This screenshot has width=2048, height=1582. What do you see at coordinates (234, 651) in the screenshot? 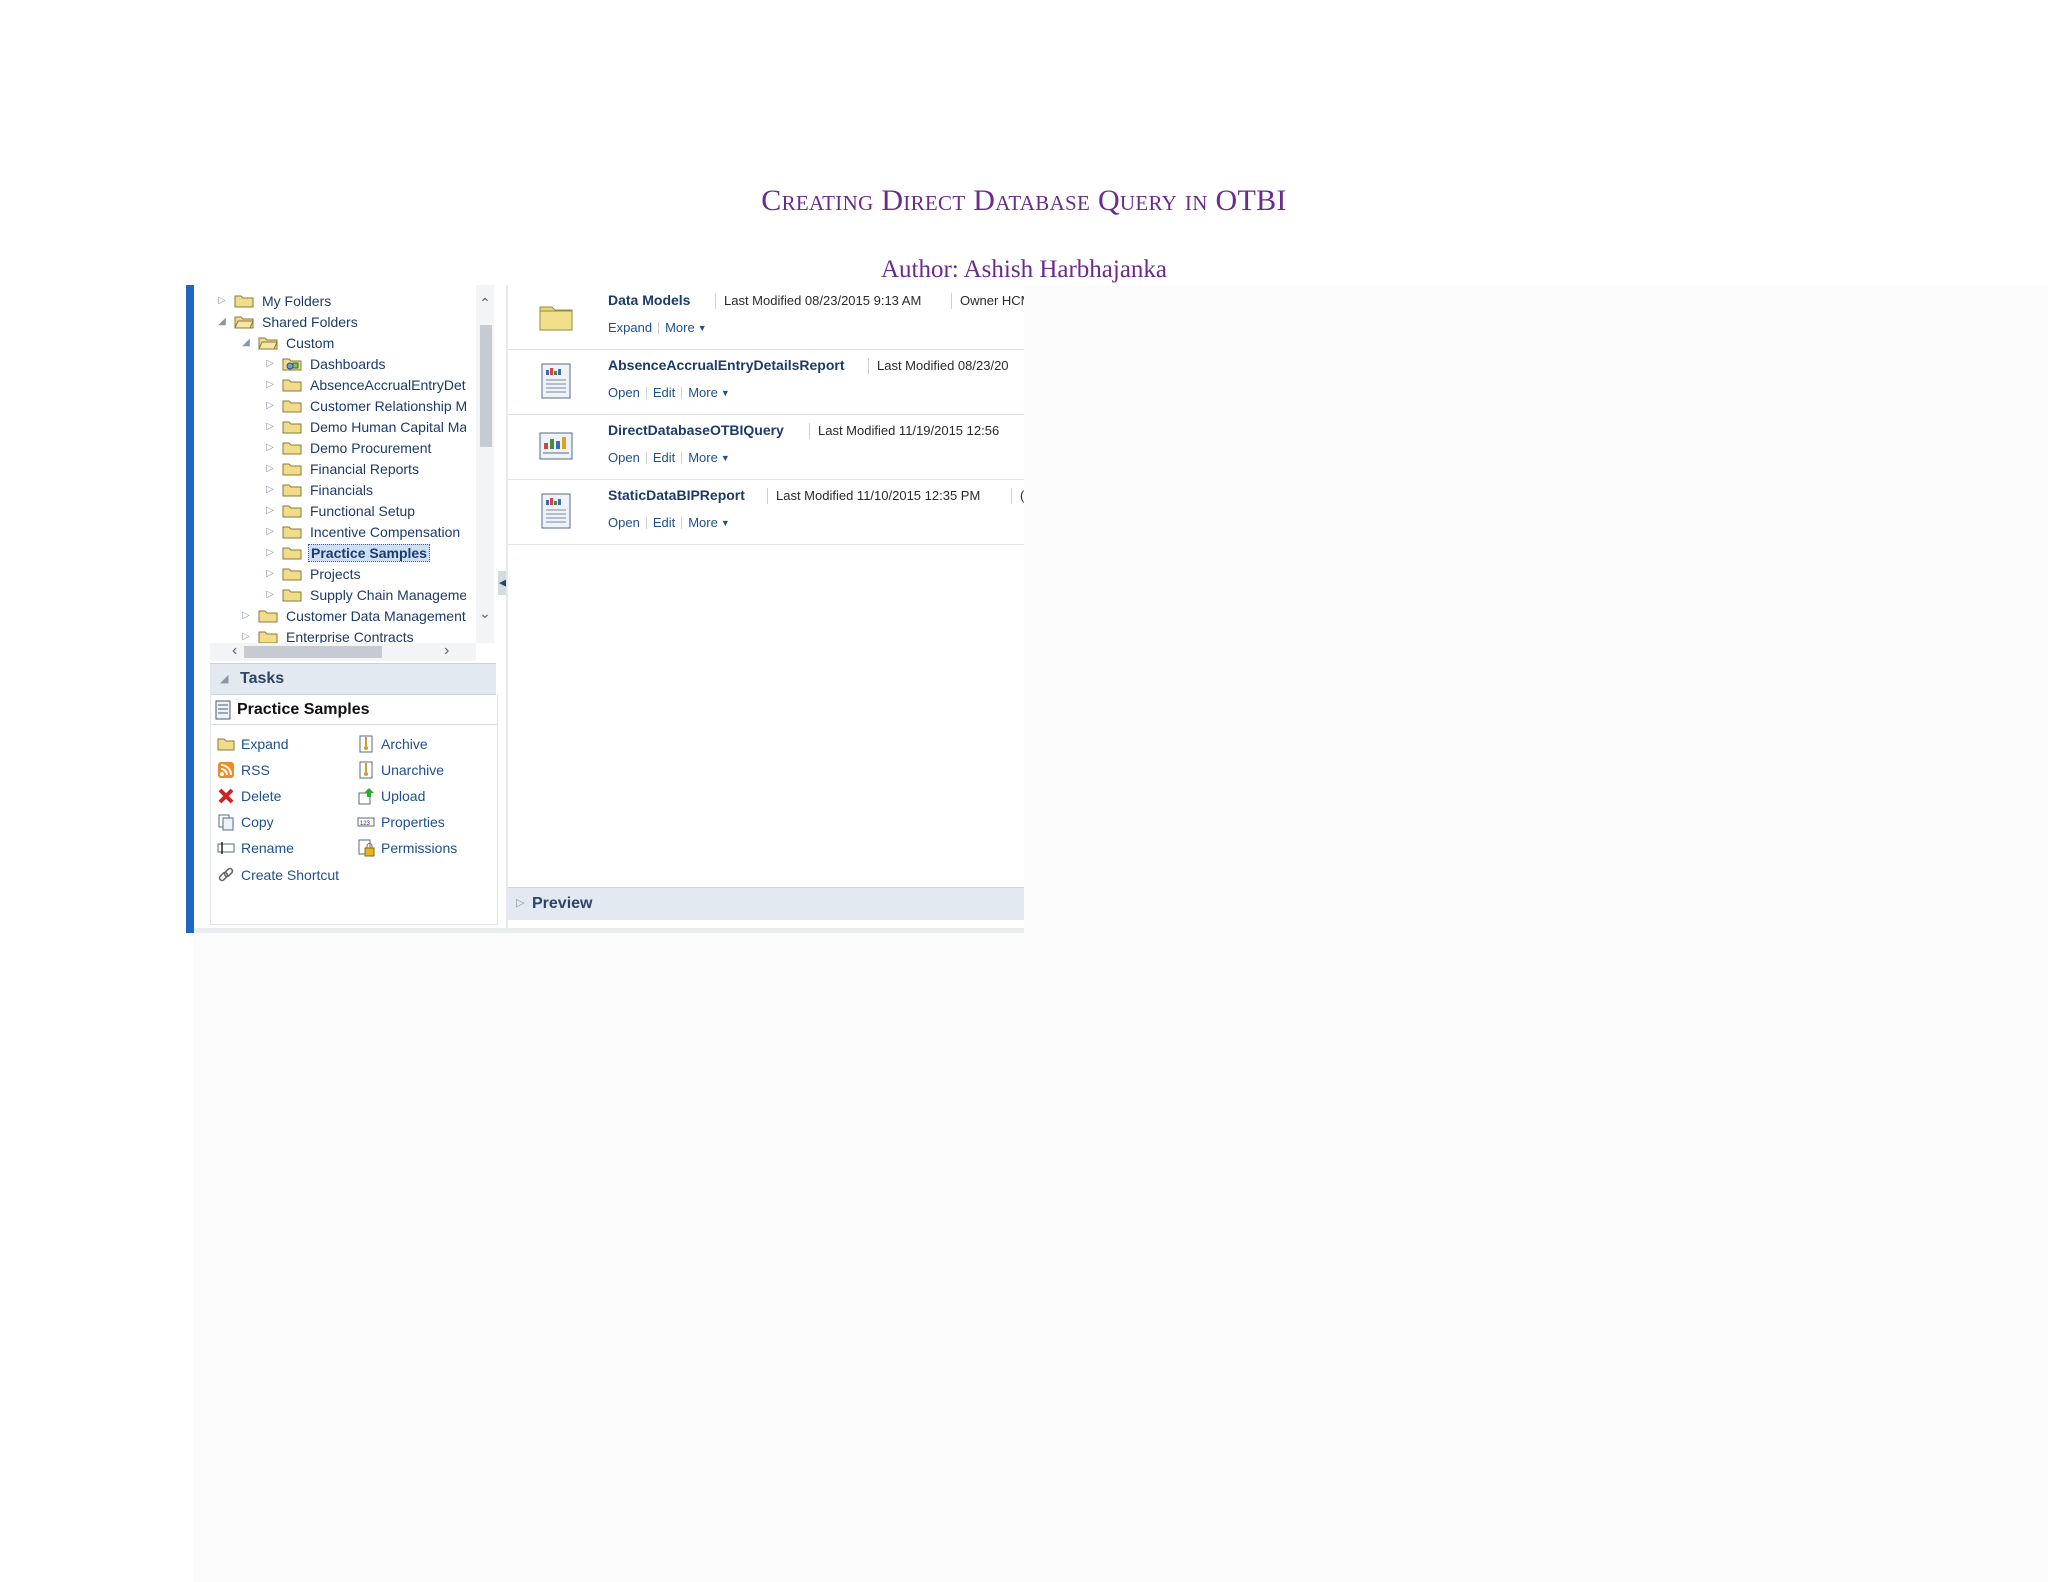
I see `scroll-left-icon: ‹` at bounding box center [234, 651].